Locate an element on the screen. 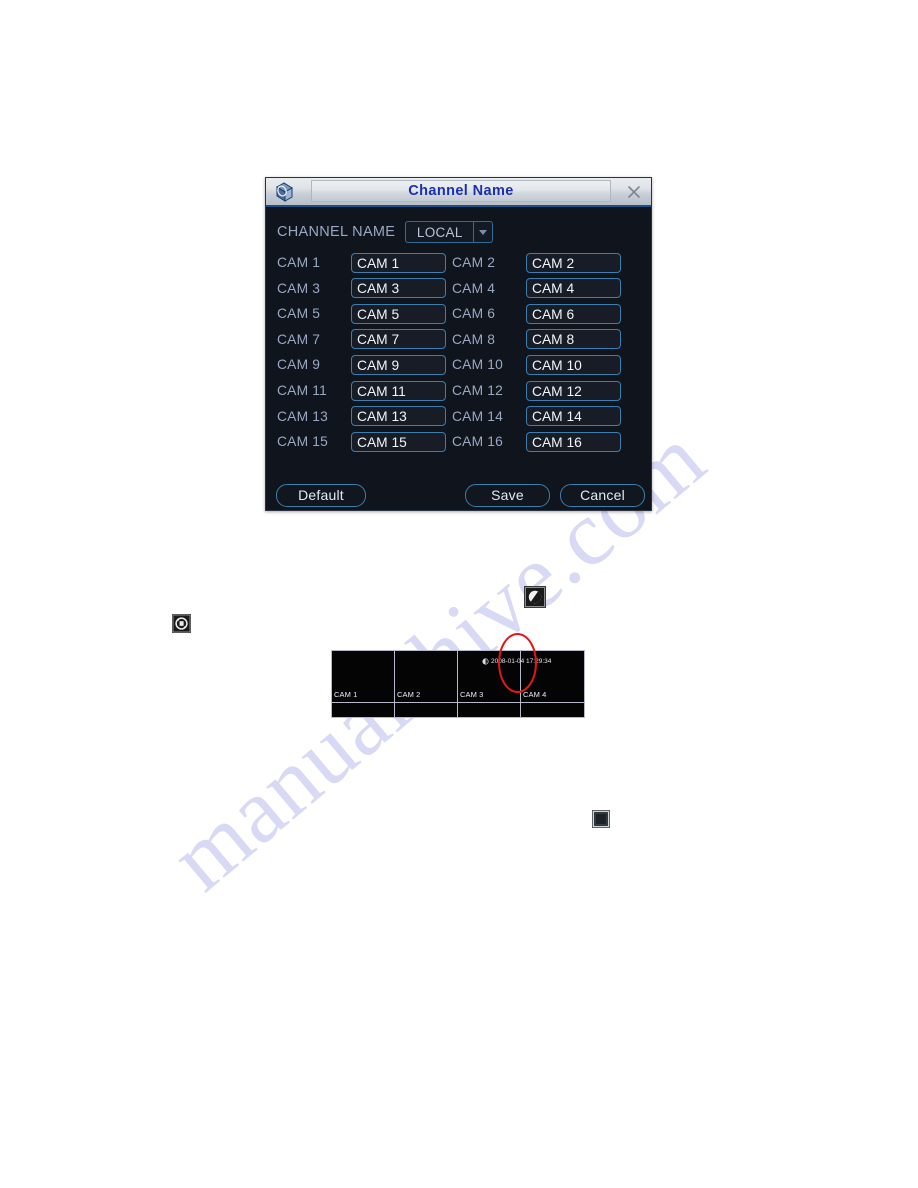  close-icon is located at coordinates (634, 191).